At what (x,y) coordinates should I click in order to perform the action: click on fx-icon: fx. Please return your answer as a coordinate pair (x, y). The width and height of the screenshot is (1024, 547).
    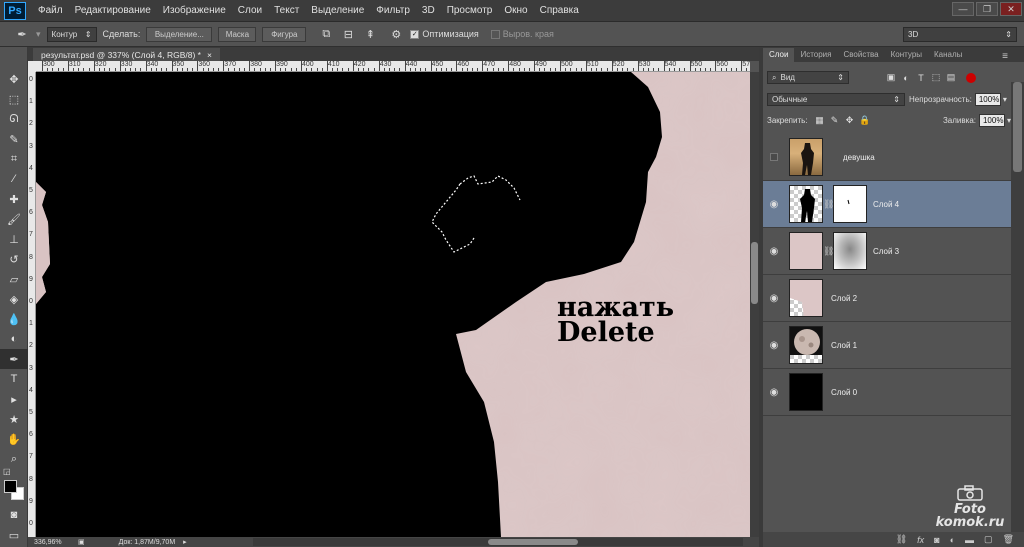
    Looking at the image, I should click on (920, 540).